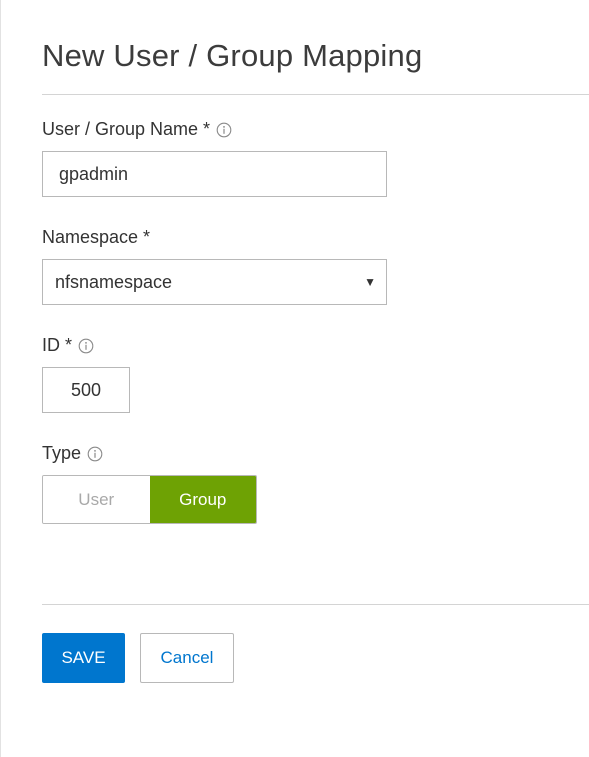 The width and height of the screenshot is (589, 757). Describe the element at coordinates (62, 453) in the screenshot. I see `type-label: Type` at that location.